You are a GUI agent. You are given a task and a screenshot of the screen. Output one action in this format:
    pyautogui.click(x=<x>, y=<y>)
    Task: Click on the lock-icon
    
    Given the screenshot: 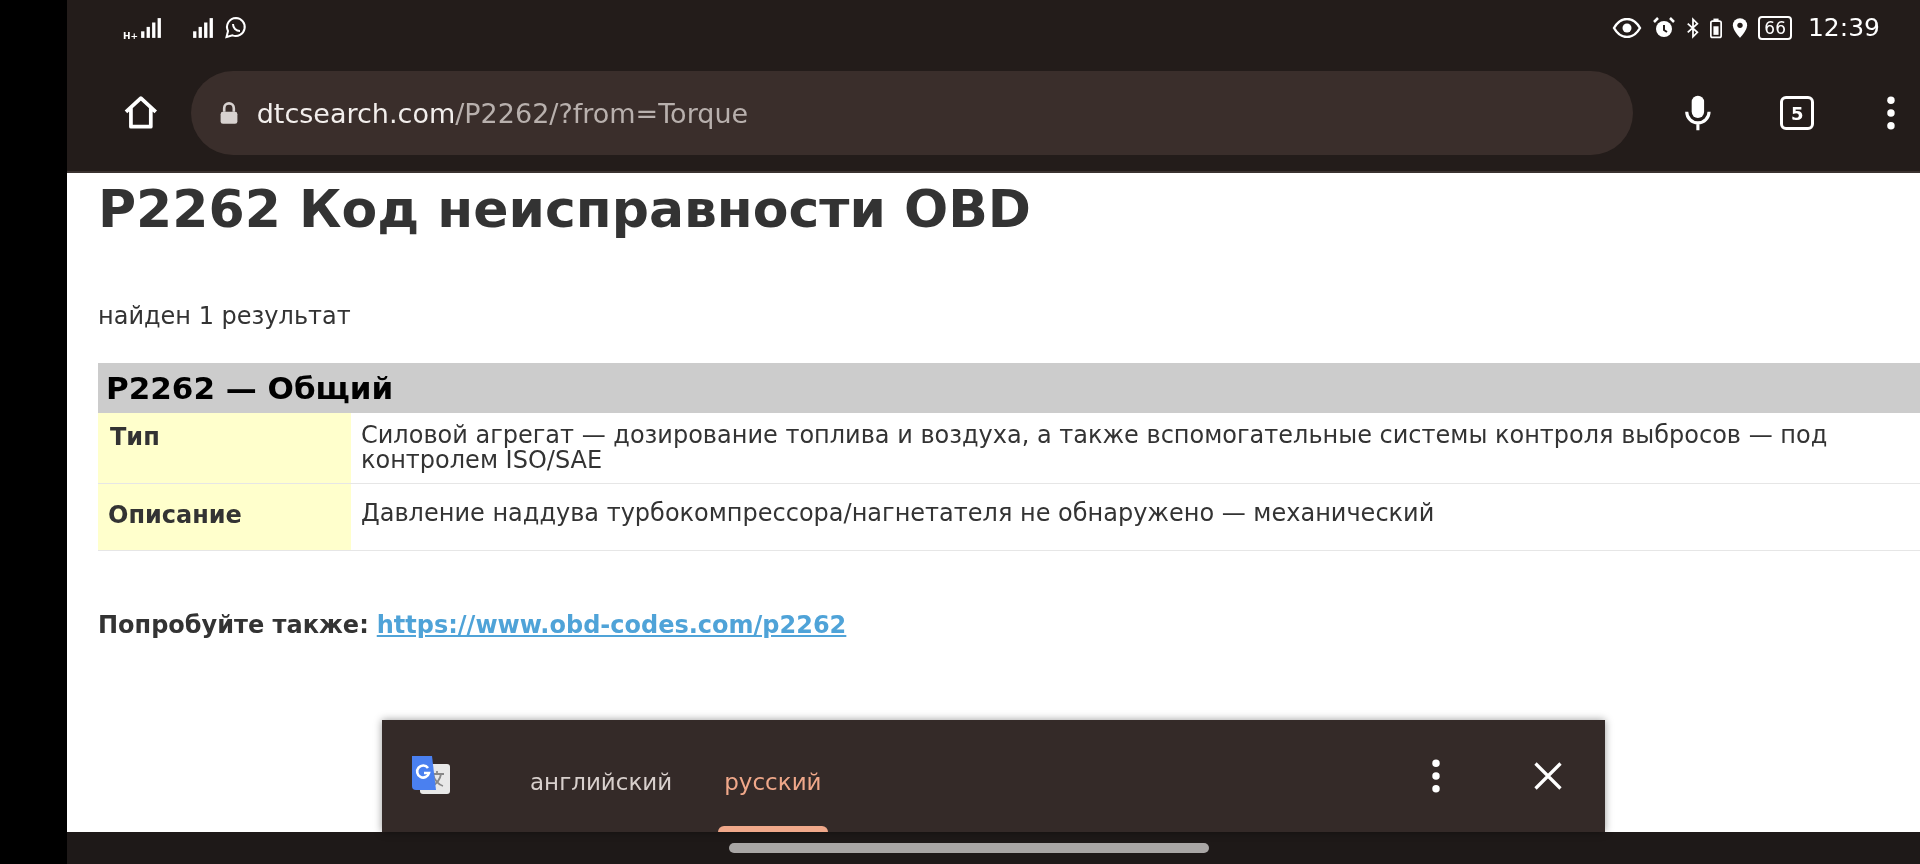 What is the action you would take?
    pyautogui.click(x=228, y=113)
    